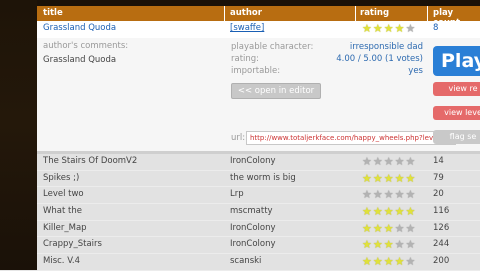  What do you see at coordinates (441, 261) in the screenshot?
I see `level-play-count: 200` at bounding box center [441, 261].